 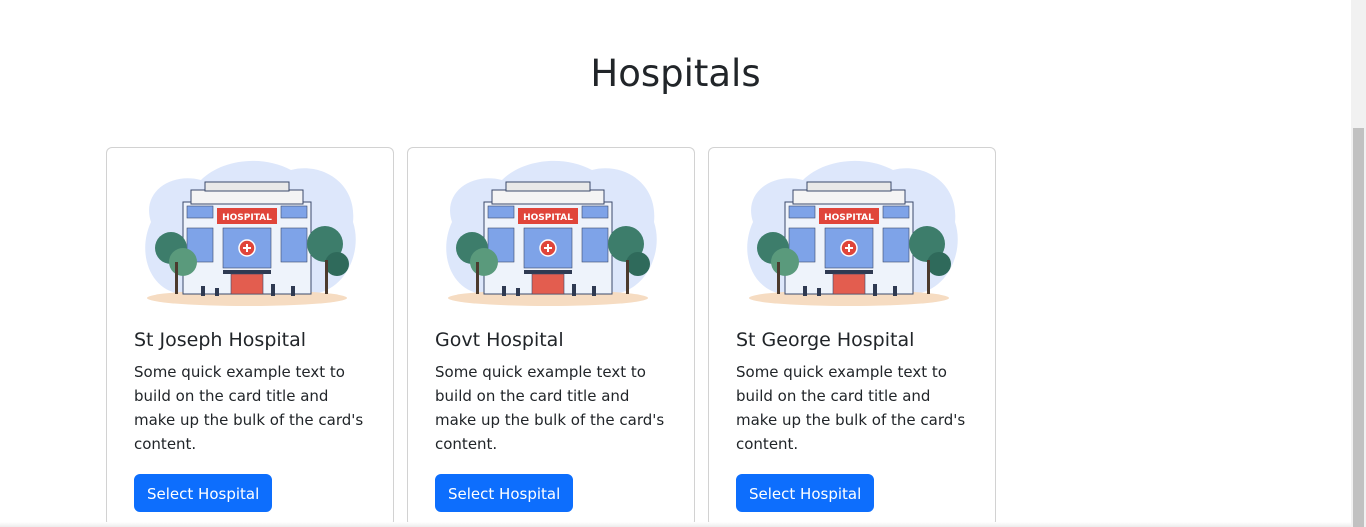 I want to click on vertical-scrollbar, so click(x=1358, y=263).